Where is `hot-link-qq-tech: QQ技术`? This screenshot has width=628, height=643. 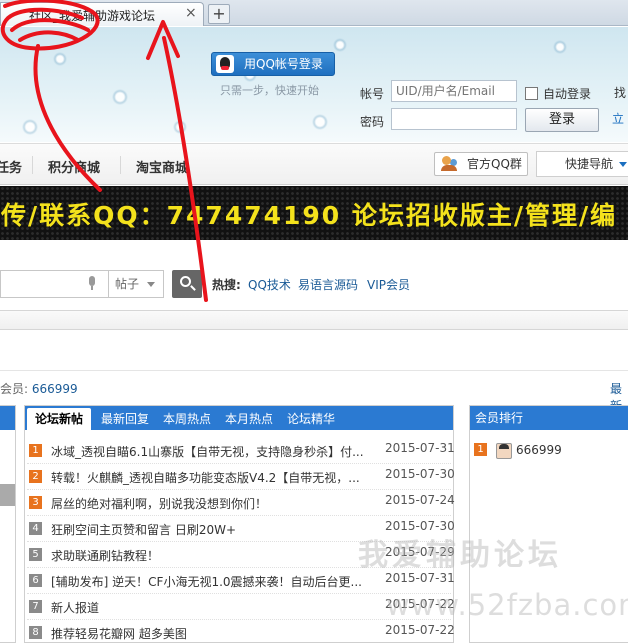 hot-link-qq-tech: QQ技术 is located at coordinates (269, 284).